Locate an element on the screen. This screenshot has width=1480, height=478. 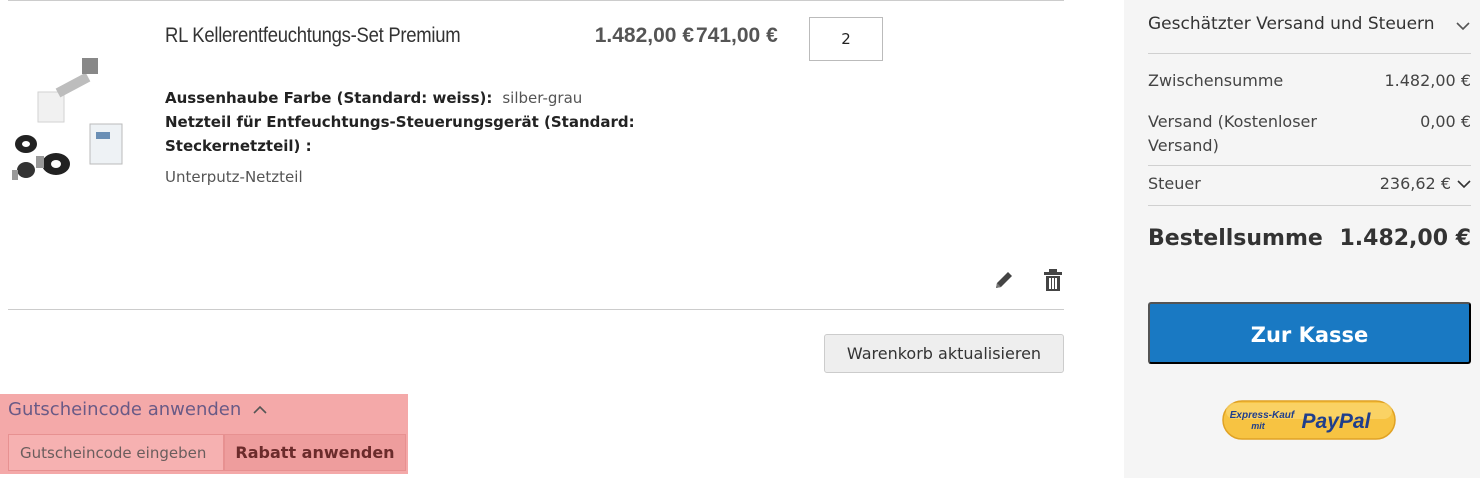
pencil-icon is located at coordinates (1004, 280).